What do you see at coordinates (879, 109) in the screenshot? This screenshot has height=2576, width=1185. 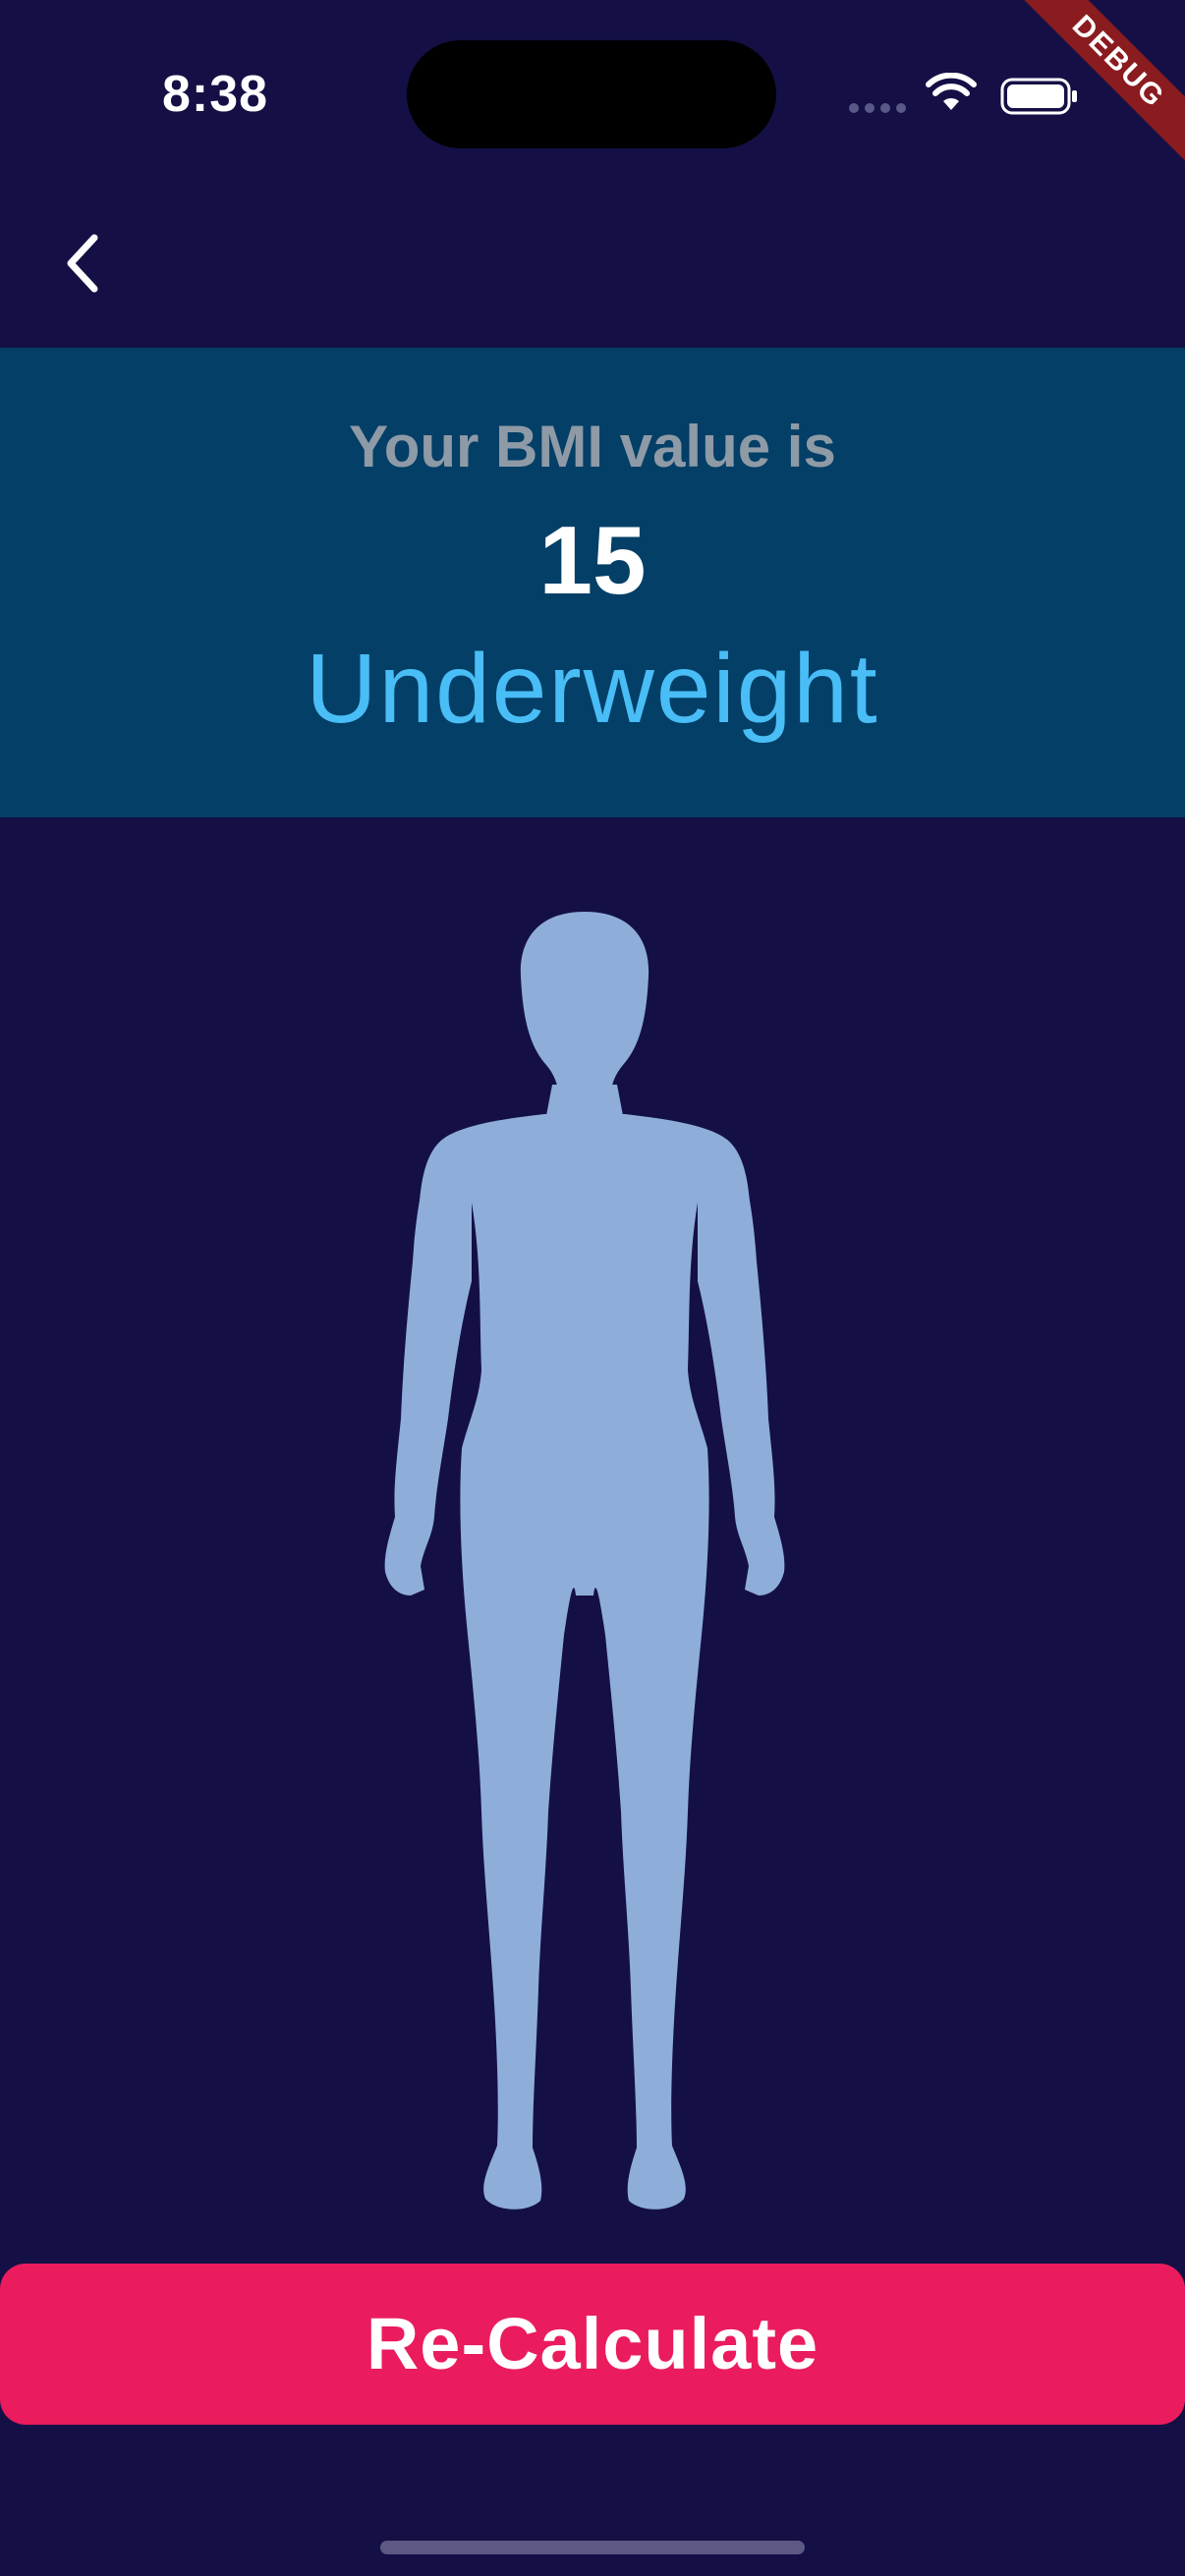 I see `cellular-signal-icon` at bounding box center [879, 109].